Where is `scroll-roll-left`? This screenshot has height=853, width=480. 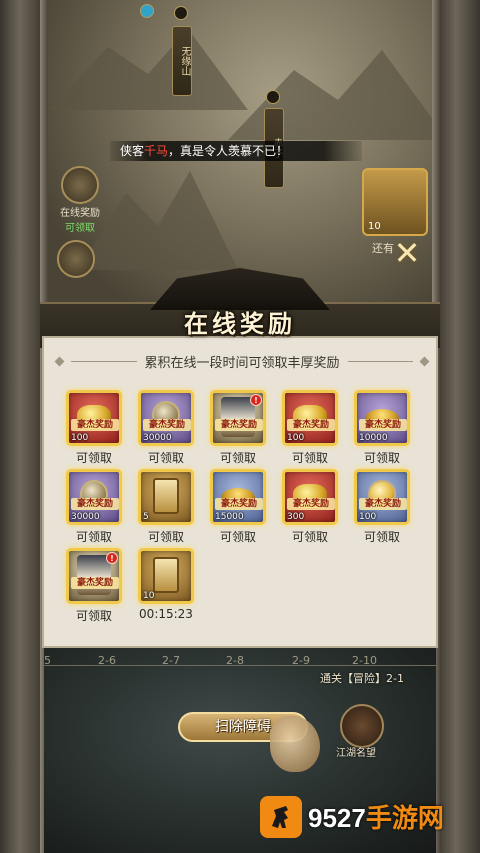
scroll-roll-left is located at coordinates (22, 426).